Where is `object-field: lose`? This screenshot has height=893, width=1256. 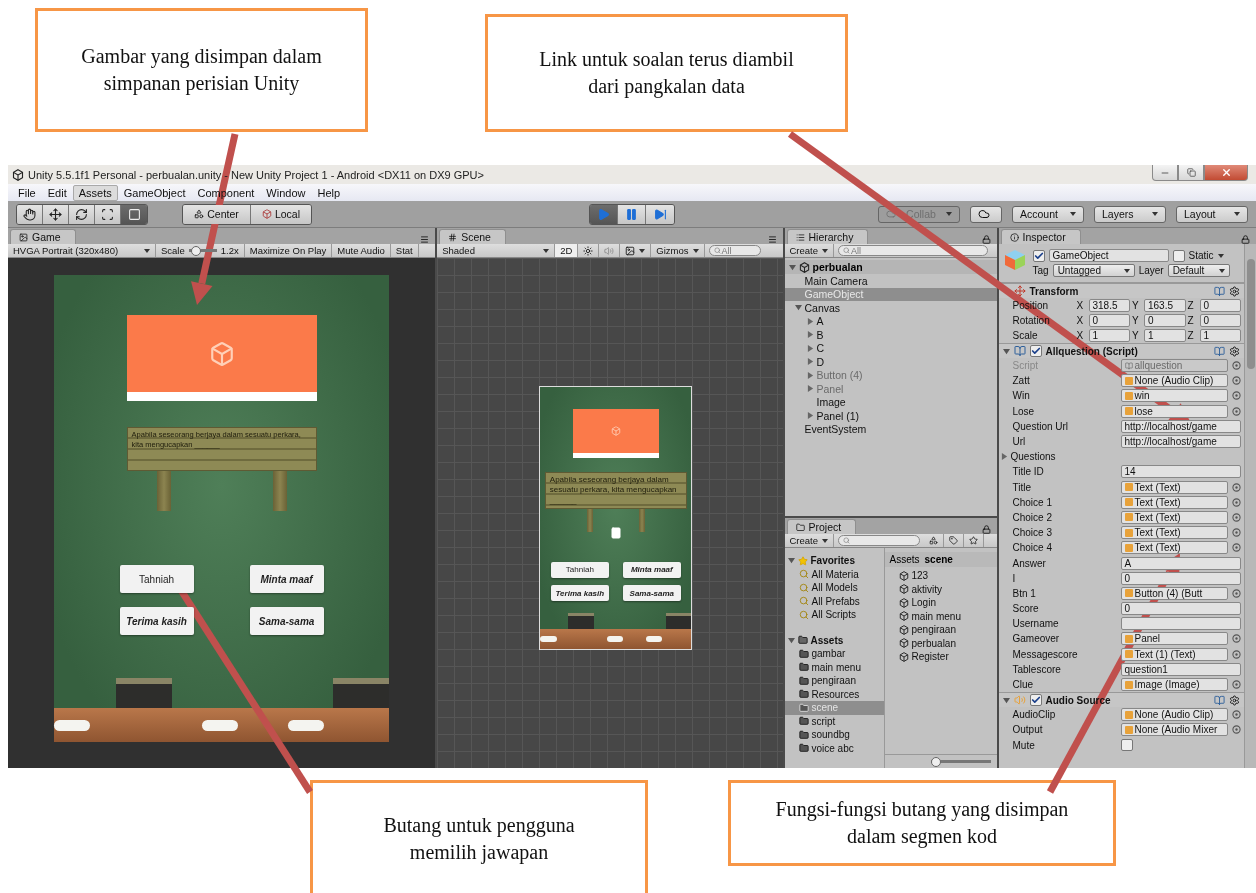
object-field: lose is located at coordinates (1174, 411).